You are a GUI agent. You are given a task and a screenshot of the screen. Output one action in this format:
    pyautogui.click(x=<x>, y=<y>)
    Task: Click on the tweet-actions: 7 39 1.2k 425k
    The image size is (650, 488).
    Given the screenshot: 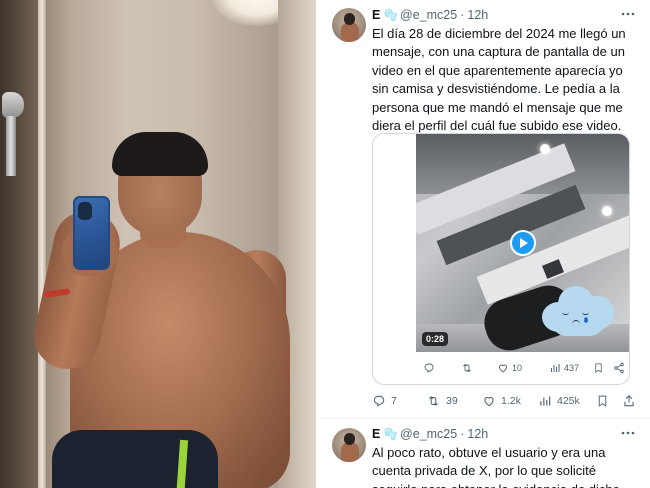 What is the action you would take?
    pyautogui.click(x=506, y=401)
    